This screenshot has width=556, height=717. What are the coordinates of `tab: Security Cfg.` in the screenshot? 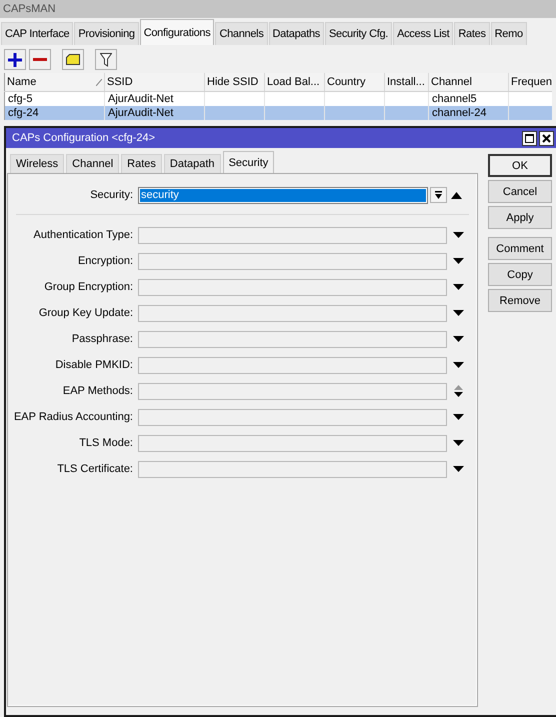 It's located at (358, 33).